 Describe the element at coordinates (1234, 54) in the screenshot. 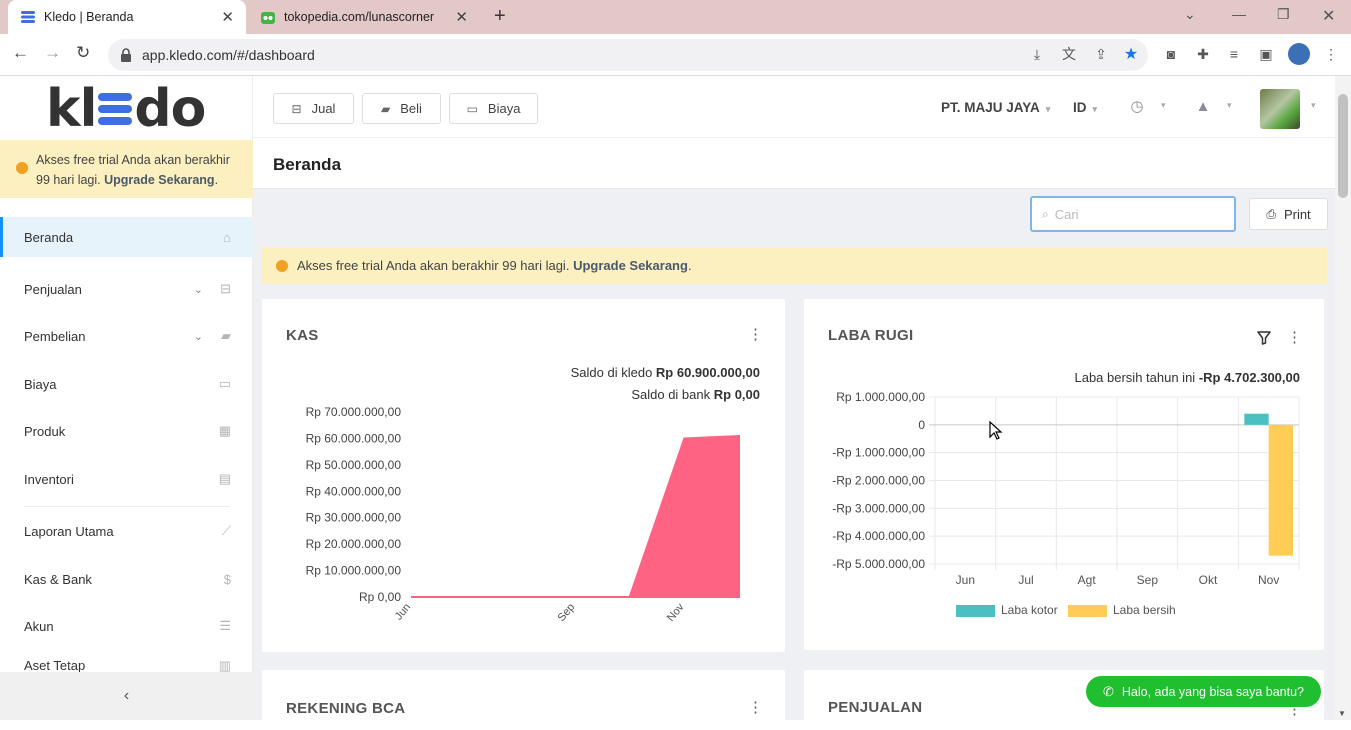

I see `reading-list-icon: ≡` at that location.